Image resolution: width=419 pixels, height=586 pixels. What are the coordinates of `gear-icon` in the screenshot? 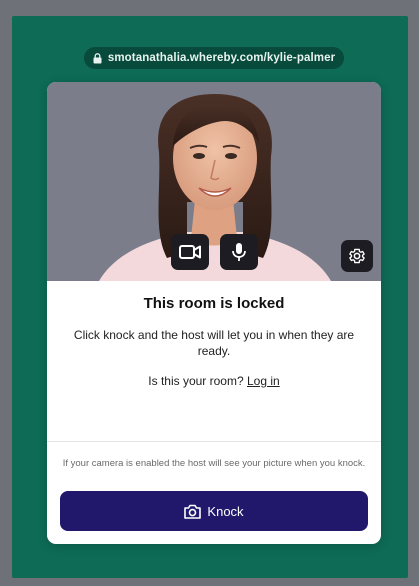 It's located at (357, 256).